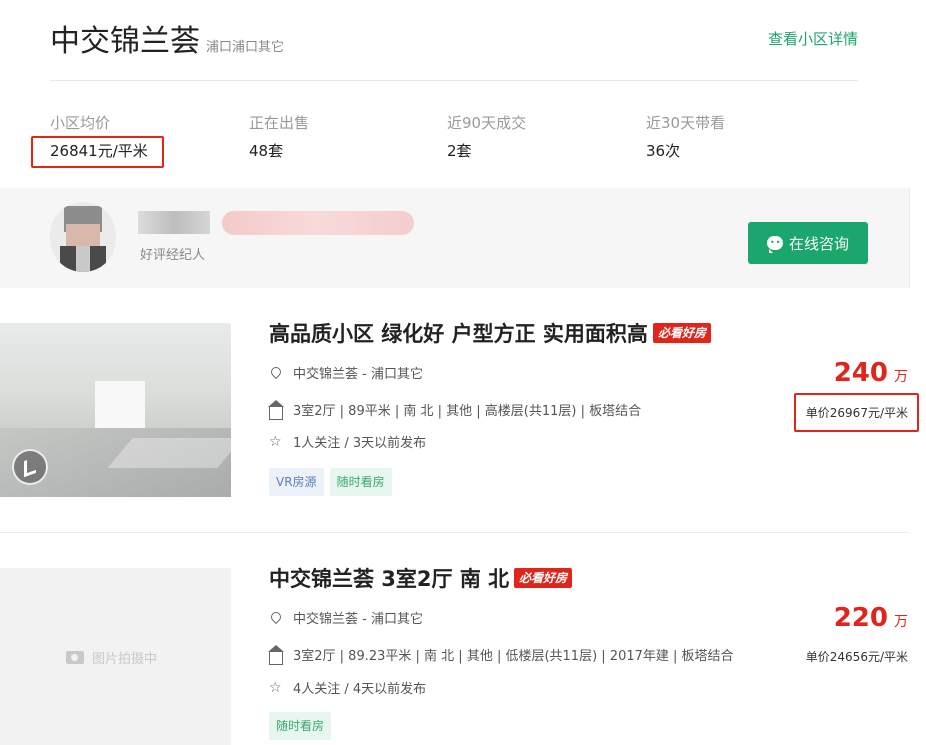 The width and height of the screenshot is (926, 745). Describe the element at coordinates (856, 657) in the screenshot. I see `listing-unit-price: 单价24656元/平米` at that location.